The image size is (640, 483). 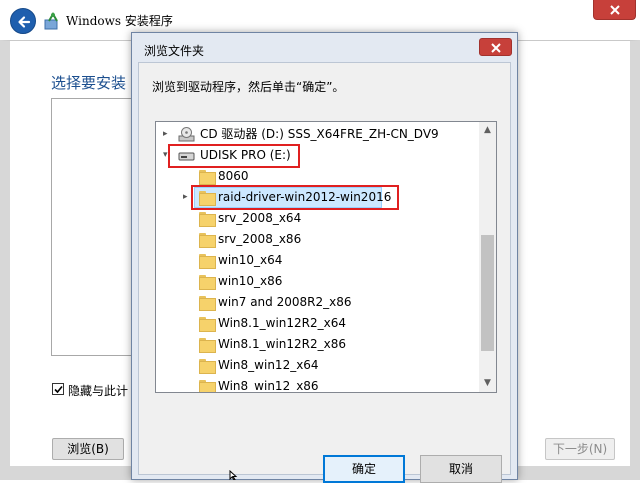 What do you see at coordinates (319, 134) in the screenshot?
I see `tree-item-label: CD 驱动器 (D:) SSS_X64FRE_ZH-CN_DV9` at bounding box center [319, 134].